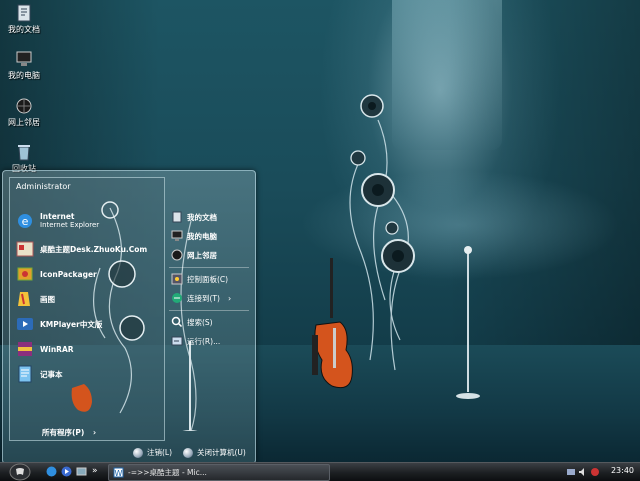 This screenshot has height=481, width=640. Describe the element at coordinates (583, 472) in the screenshot. I see `tray-volume-icon` at that location.